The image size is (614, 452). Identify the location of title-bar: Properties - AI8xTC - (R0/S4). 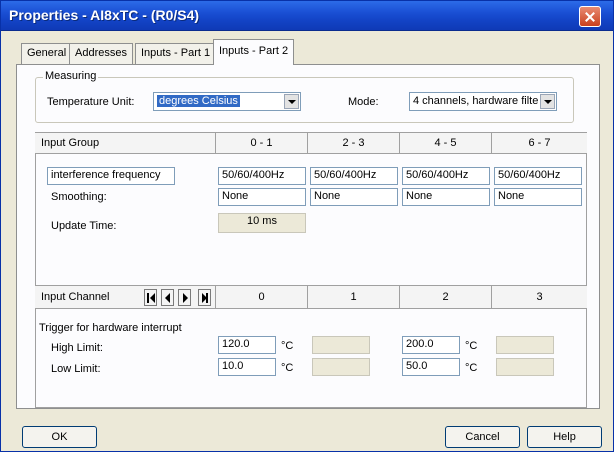
(307, 16).